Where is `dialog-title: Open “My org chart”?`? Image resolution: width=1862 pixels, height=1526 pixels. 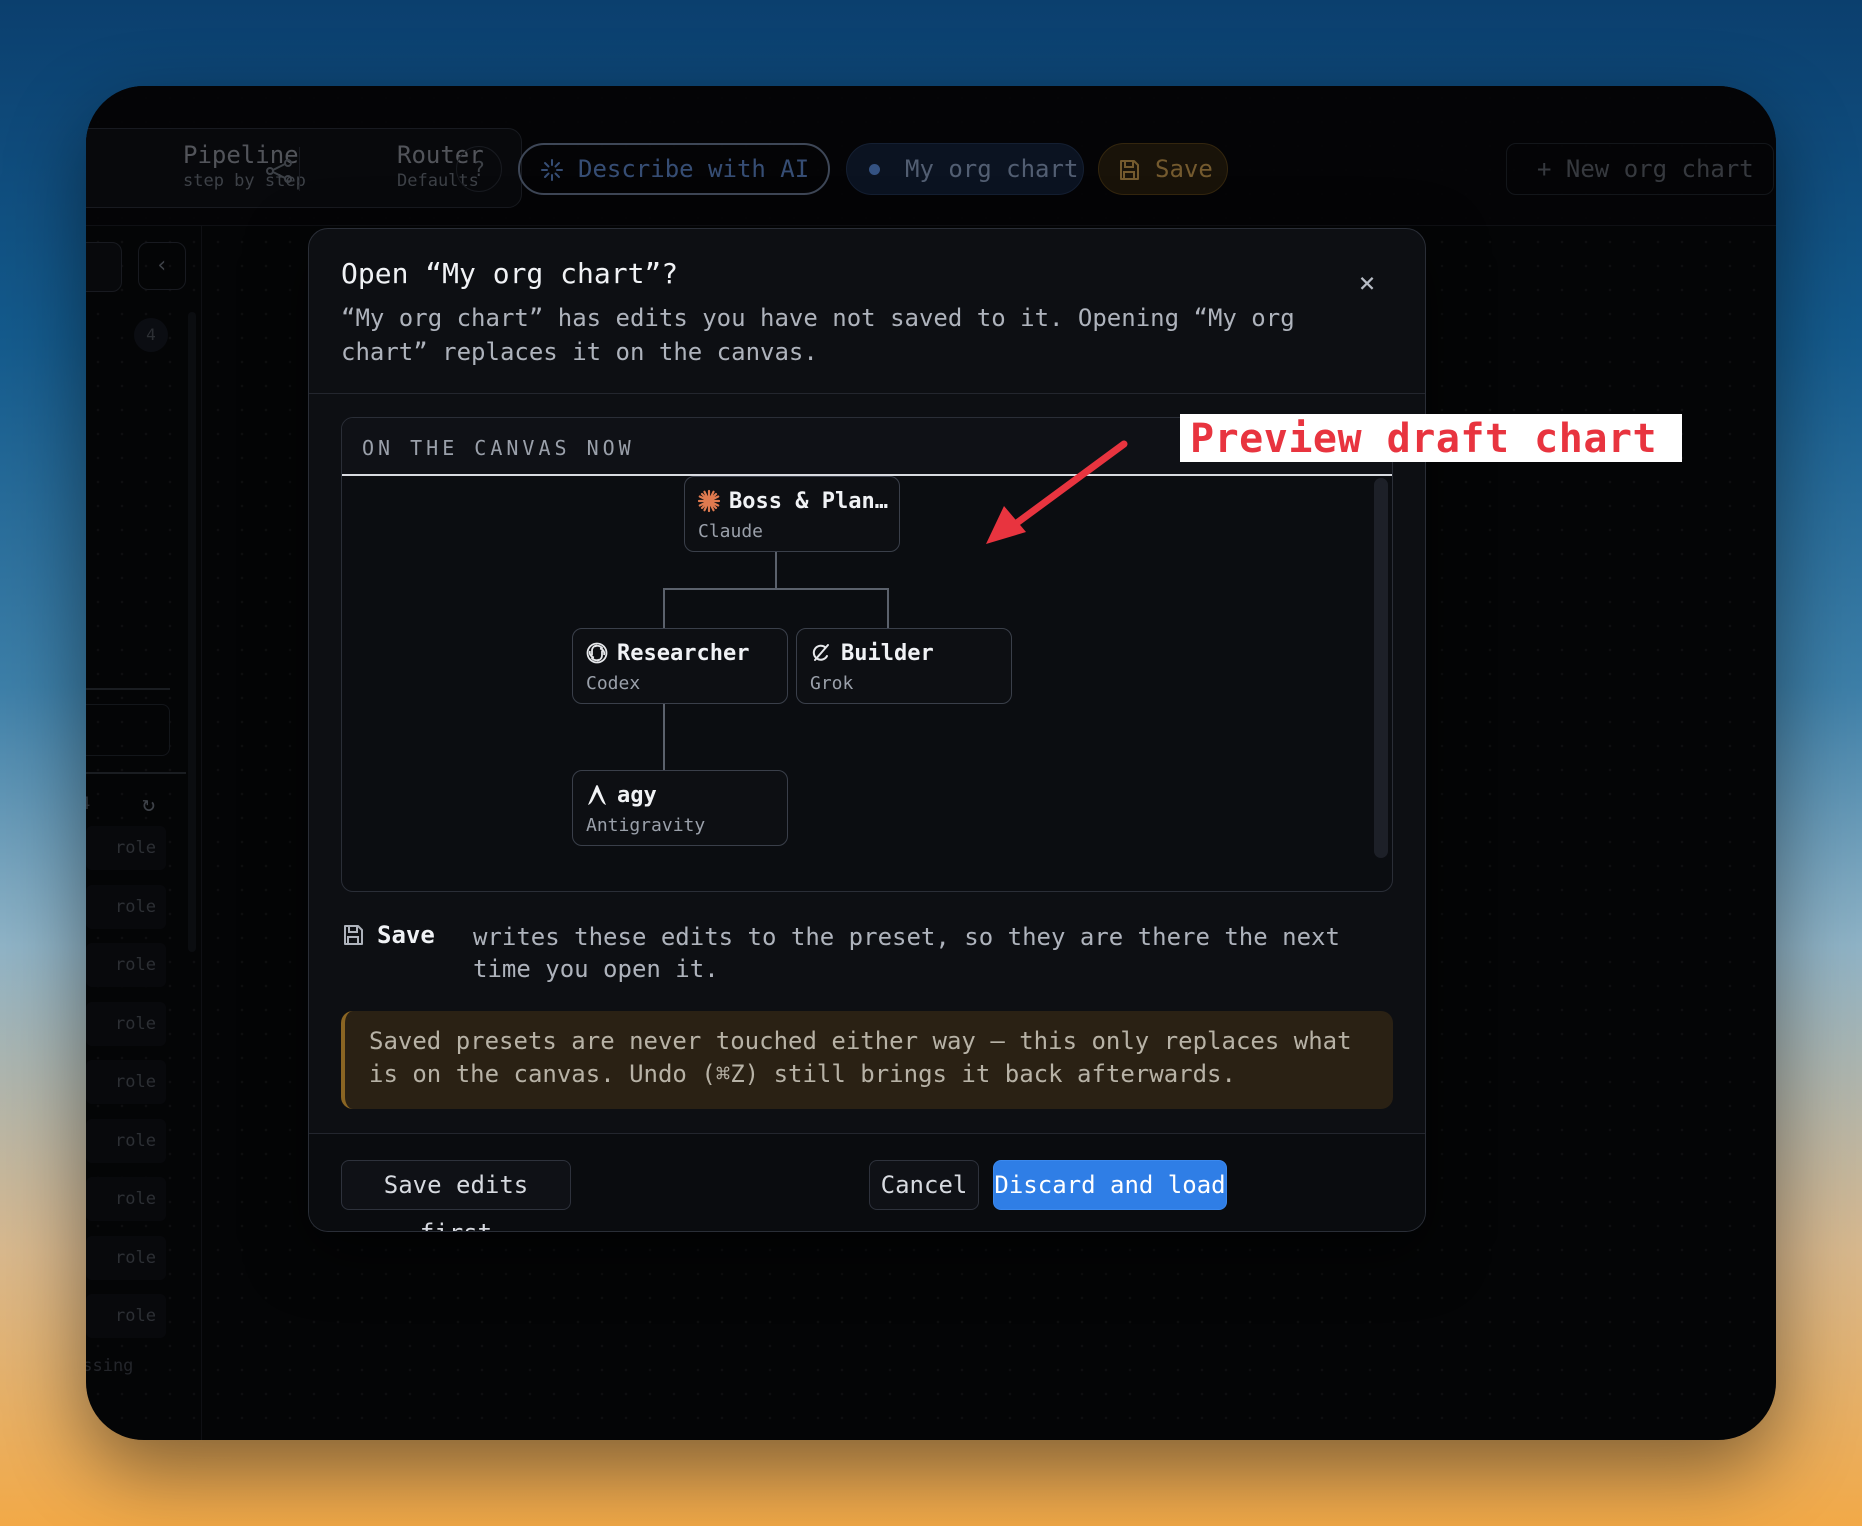 dialog-title: Open “My org chart”? is located at coordinates (510, 273).